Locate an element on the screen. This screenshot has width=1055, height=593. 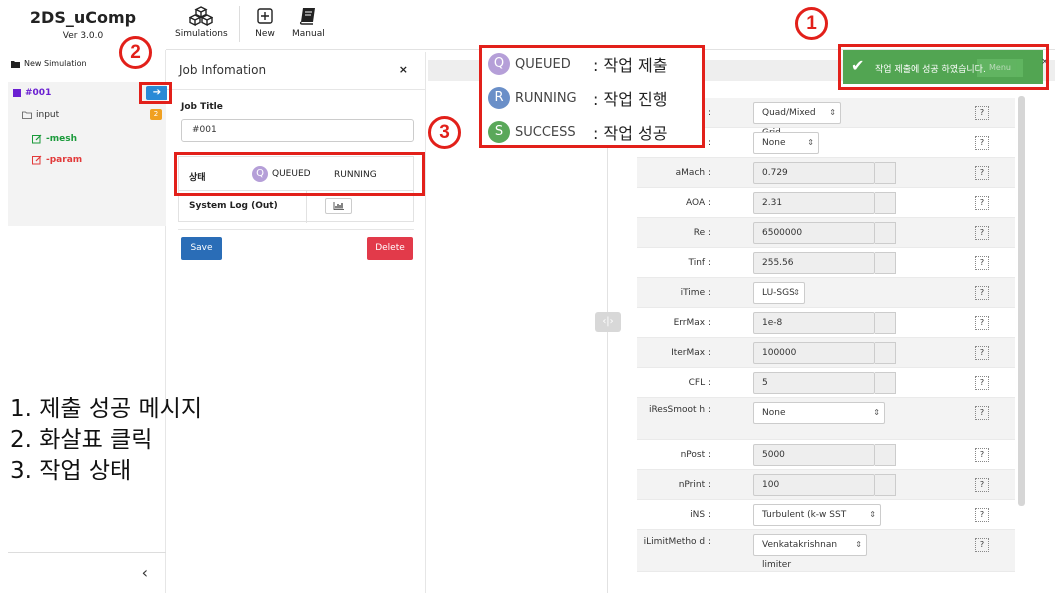
chevron-left-icon: ‹ is located at coordinates (144, 572).